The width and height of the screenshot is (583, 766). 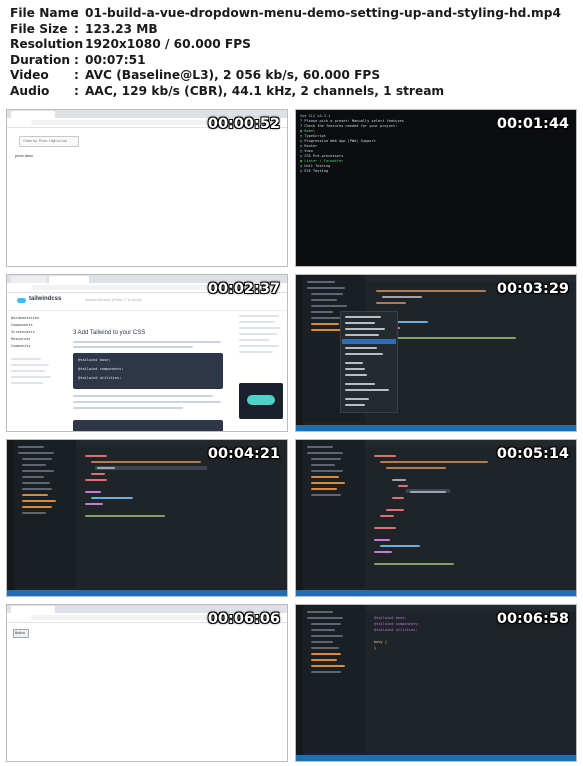 I want to click on file-size-label: File Size, so click(x=39, y=28).